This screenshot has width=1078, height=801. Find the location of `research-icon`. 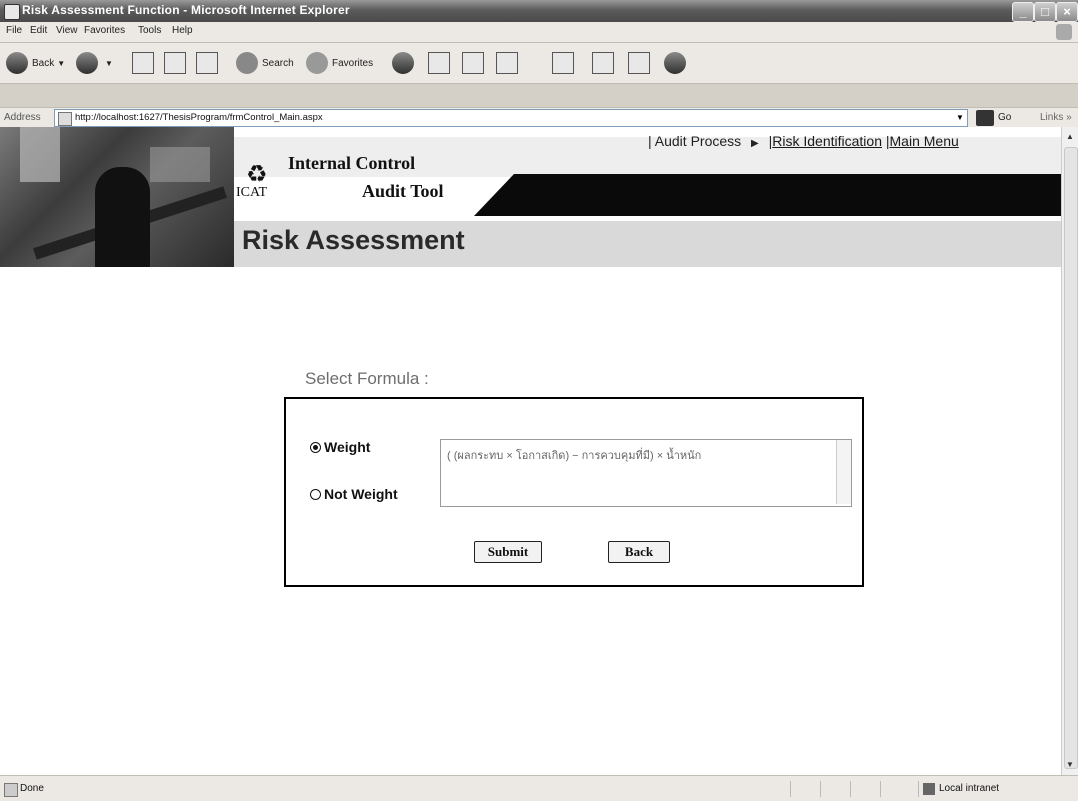

research-icon is located at coordinates (639, 63).